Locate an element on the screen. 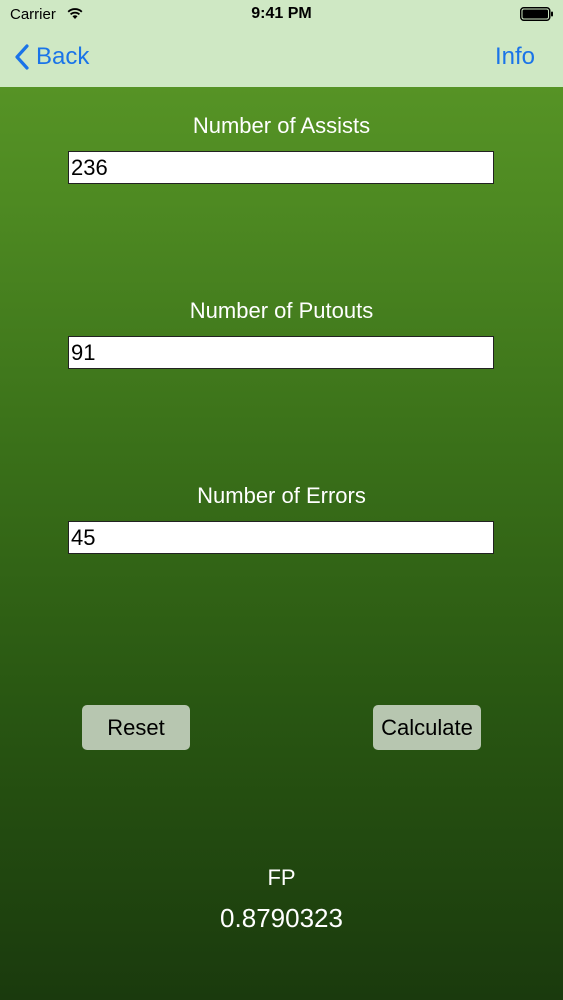  info-button: Info is located at coordinates (515, 57).